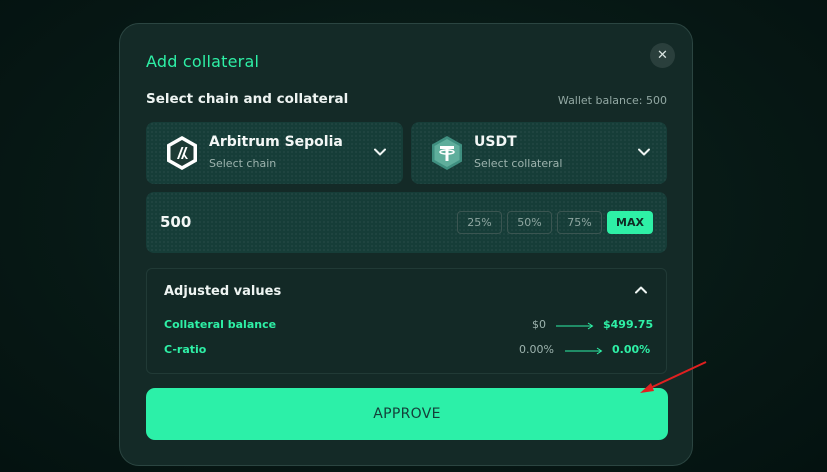 This screenshot has width=827, height=472. What do you see at coordinates (220, 324) in the screenshot?
I see `collateral-balance-label: Collateral balance` at bounding box center [220, 324].